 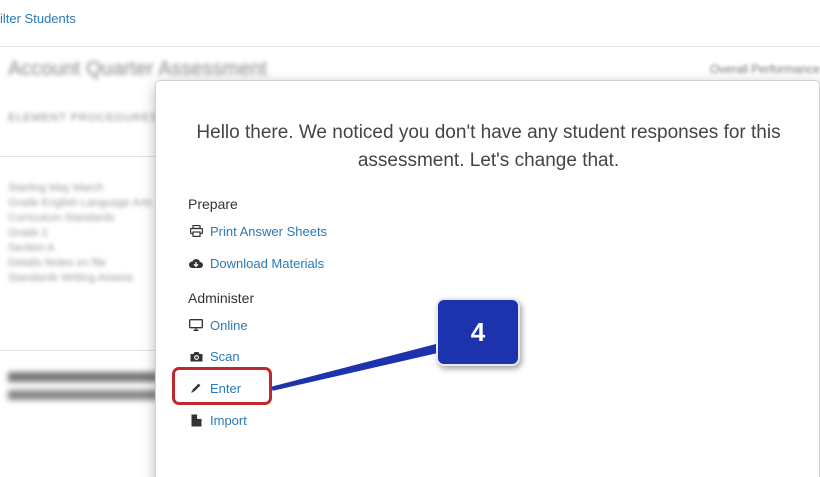 What do you see at coordinates (222, 386) in the screenshot?
I see `enter-highlight-box` at bounding box center [222, 386].